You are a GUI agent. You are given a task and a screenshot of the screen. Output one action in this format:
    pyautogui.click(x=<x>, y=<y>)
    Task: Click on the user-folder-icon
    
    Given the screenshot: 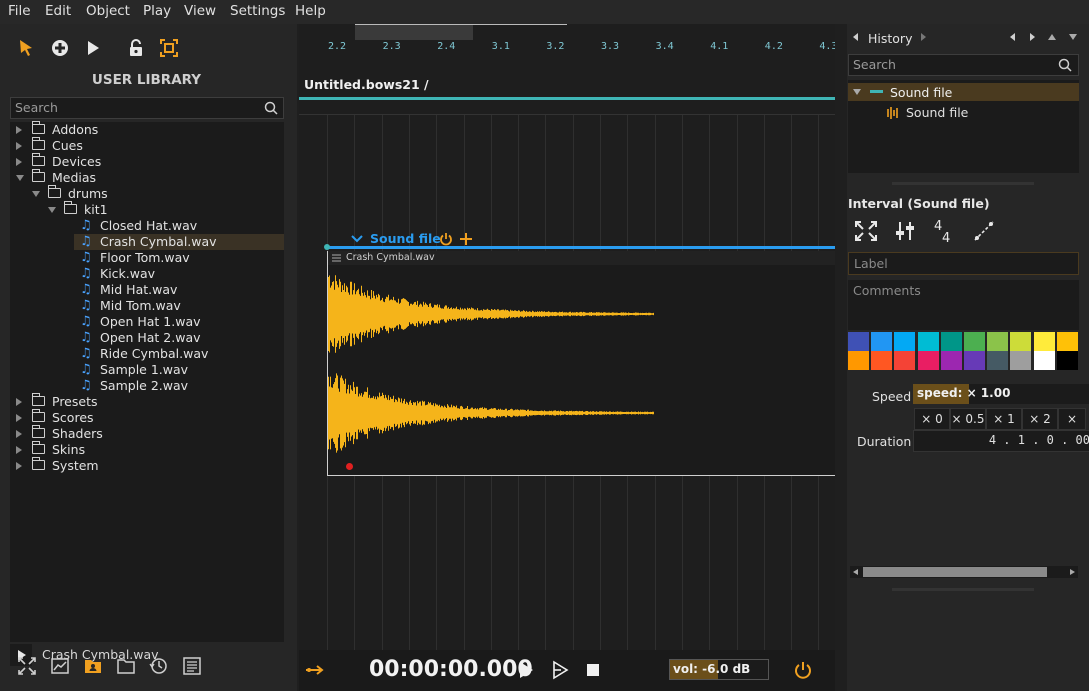 What is the action you would take?
    pyautogui.click(x=93, y=666)
    